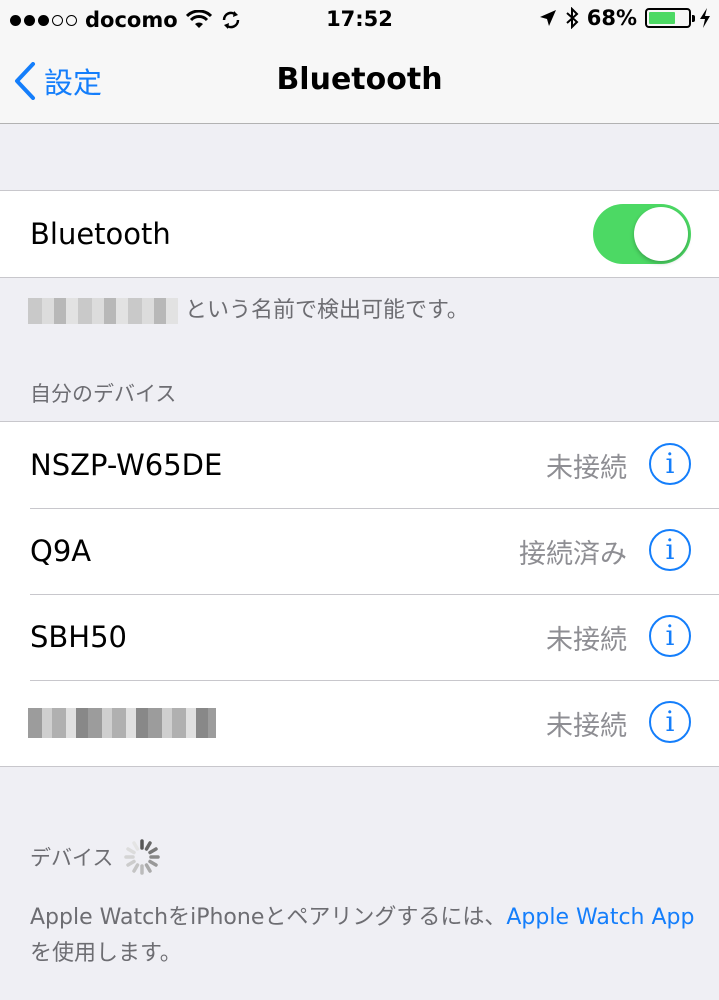 The width and height of the screenshot is (719, 1000). Describe the element at coordinates (359, 551) in the screenshot. I see `device-row: Q9A 接続済み i` at that location.